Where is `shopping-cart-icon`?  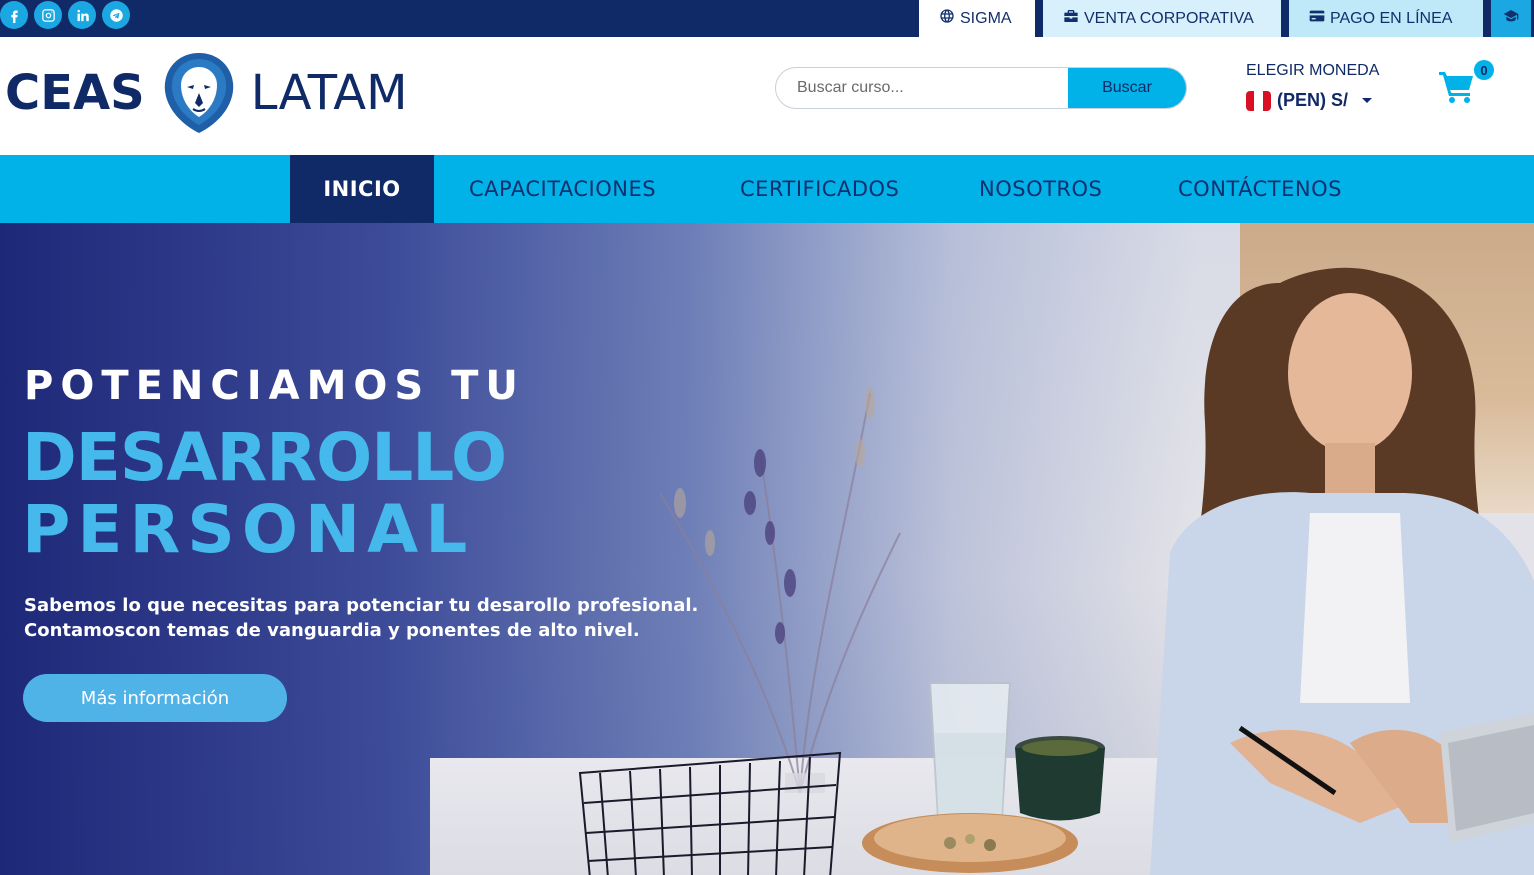
shopping-cart-icon is located at coordinates (1456, 87).